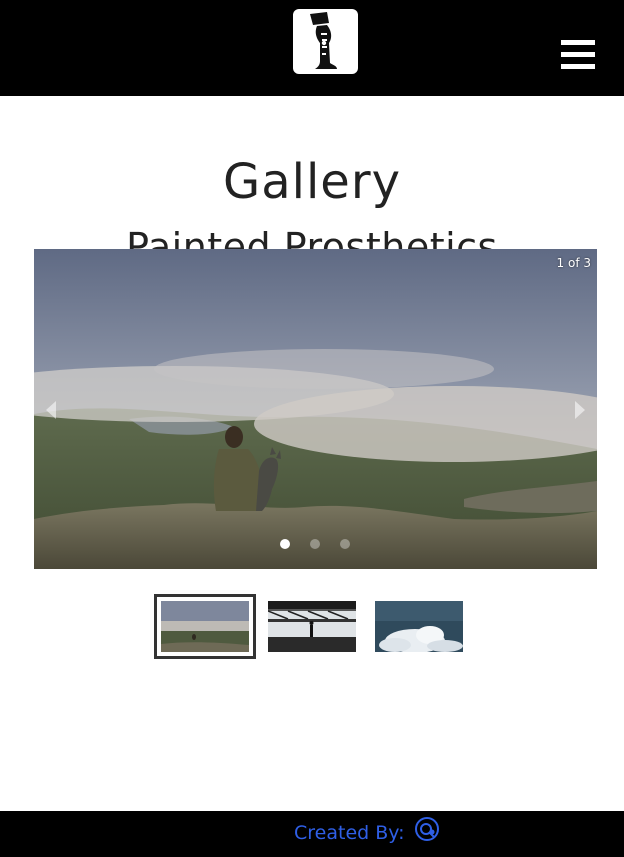  I want to click on chevron-right-icon, so click(580, 410).